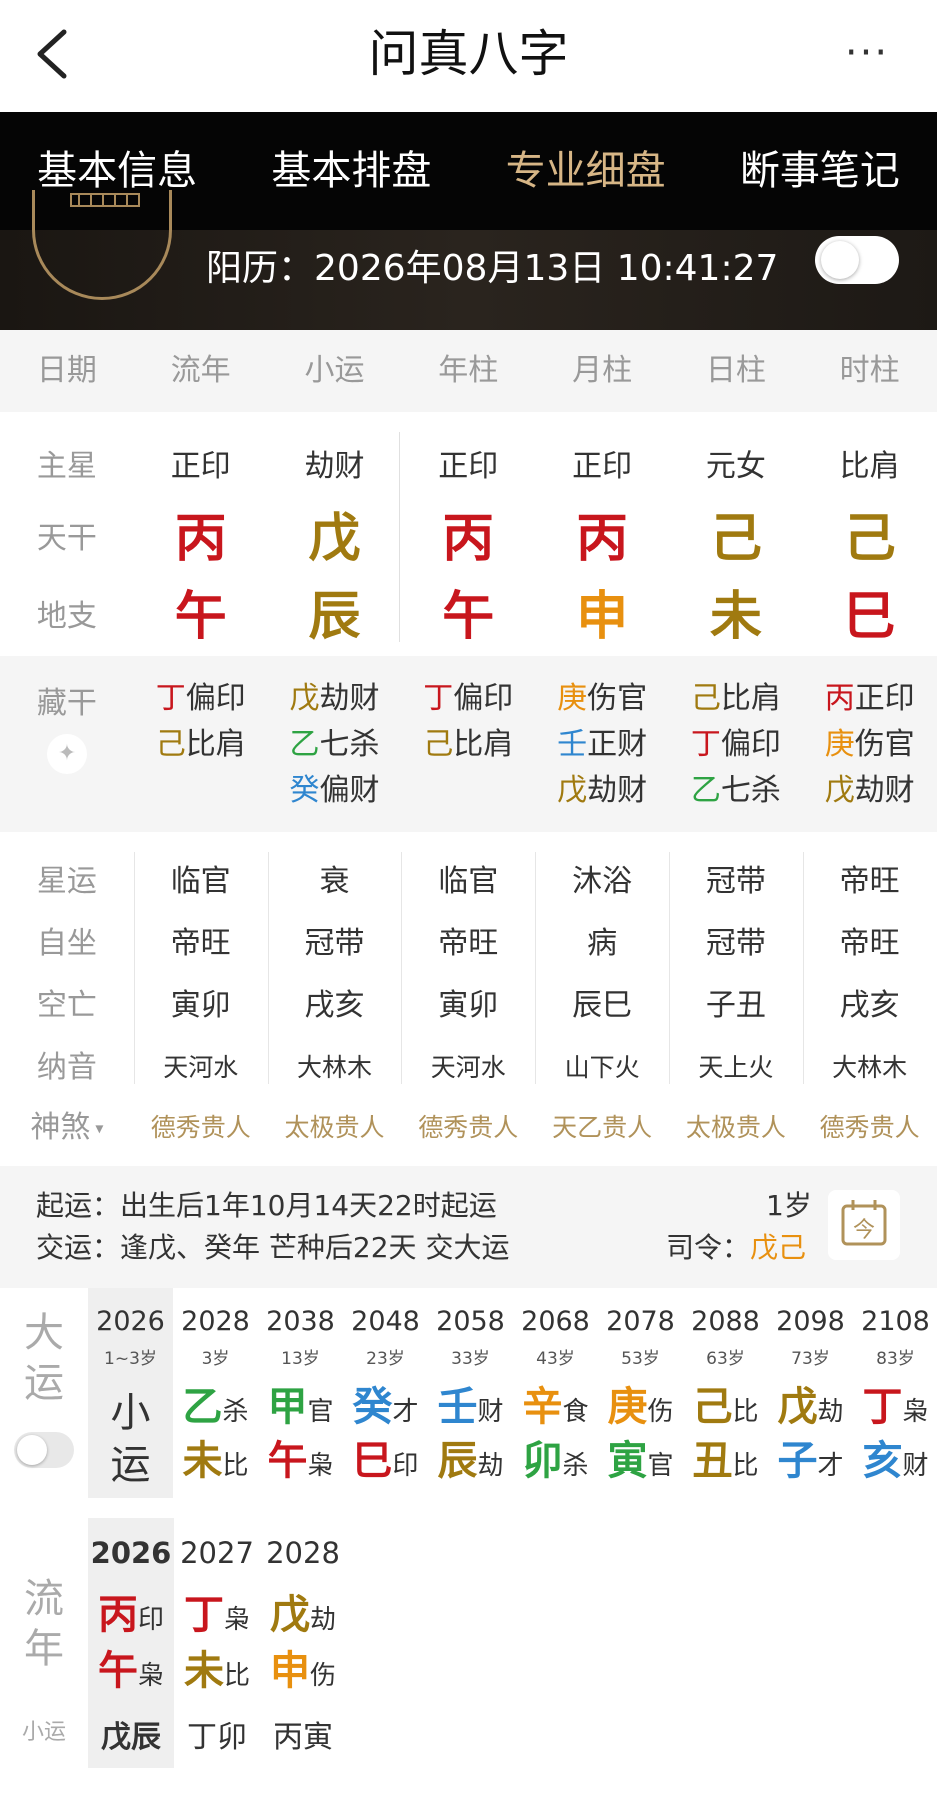 The height and width of the screenshot is (1797, 937). What do you see at coordinates (334, 466) in the screenshot?
I see `main-star: 劫财` at bounding box center [334, 466].